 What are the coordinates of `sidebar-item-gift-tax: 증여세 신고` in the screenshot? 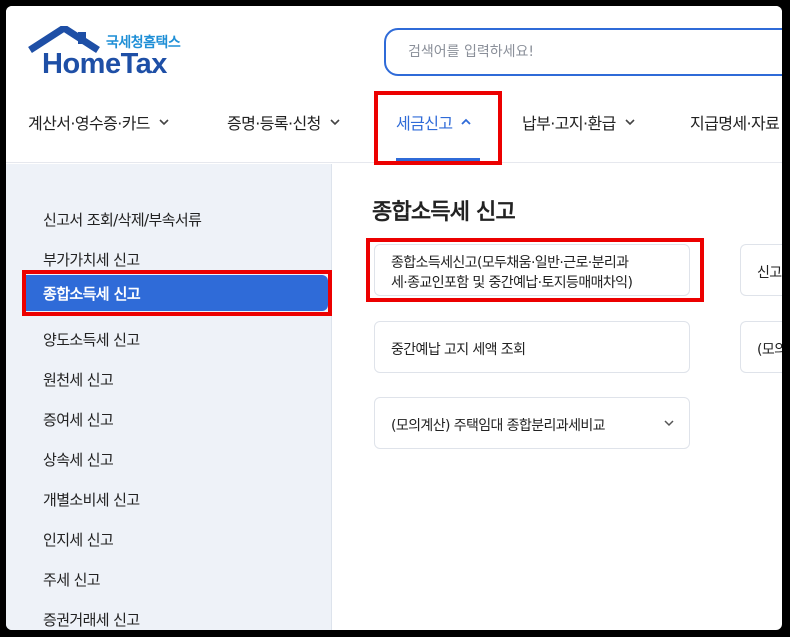 It's located at (78, 419).